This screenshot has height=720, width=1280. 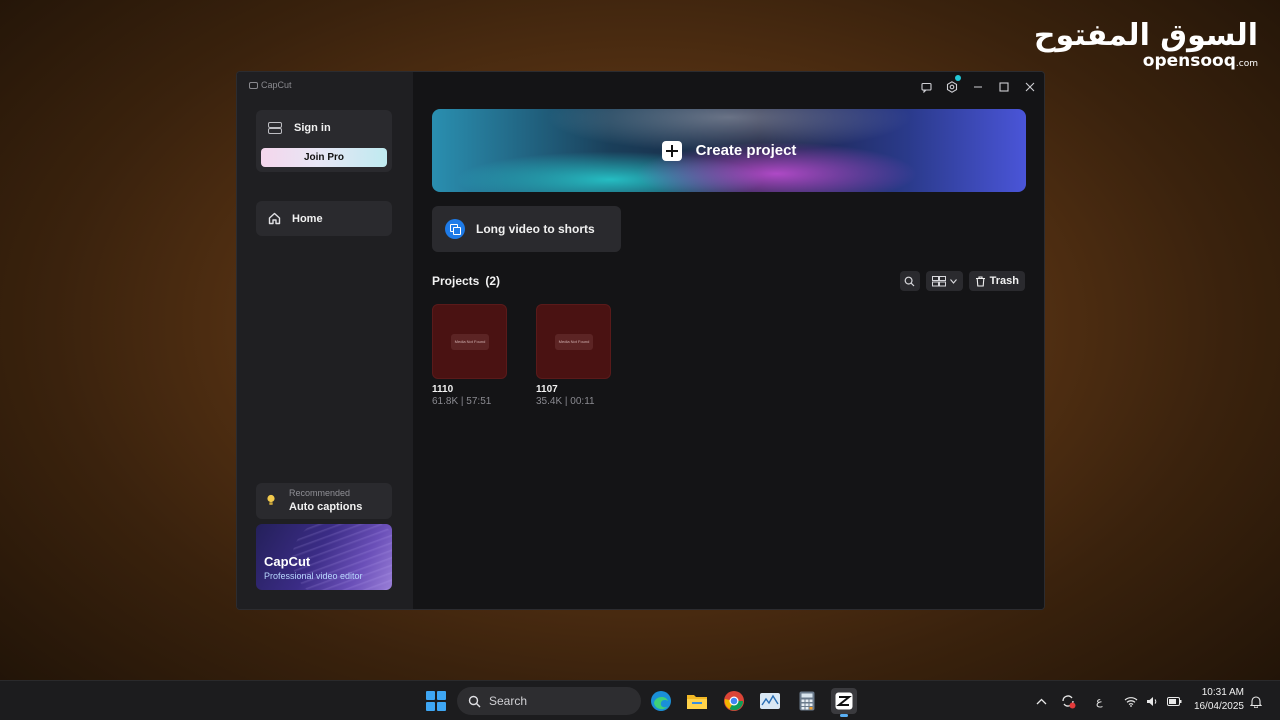 I want to click on feedback-button, so click(x=926, y=87).